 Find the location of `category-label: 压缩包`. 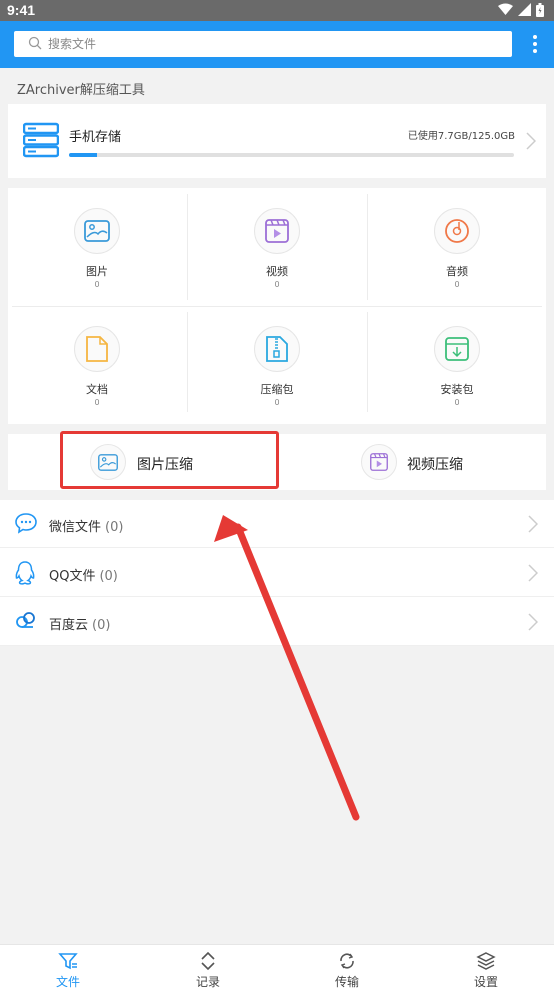

category-label: 压缩包 is located at coordinates (277, 389).